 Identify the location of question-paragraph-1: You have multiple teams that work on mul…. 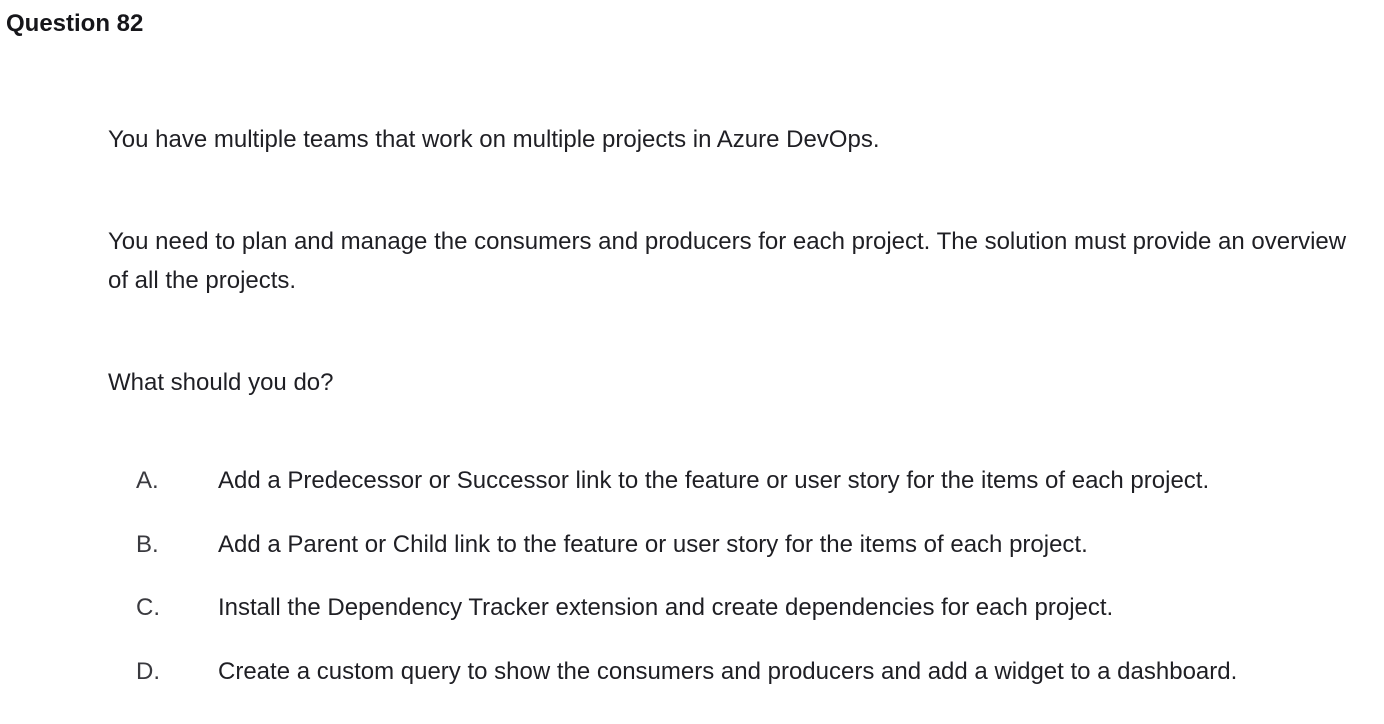
(494, 139).